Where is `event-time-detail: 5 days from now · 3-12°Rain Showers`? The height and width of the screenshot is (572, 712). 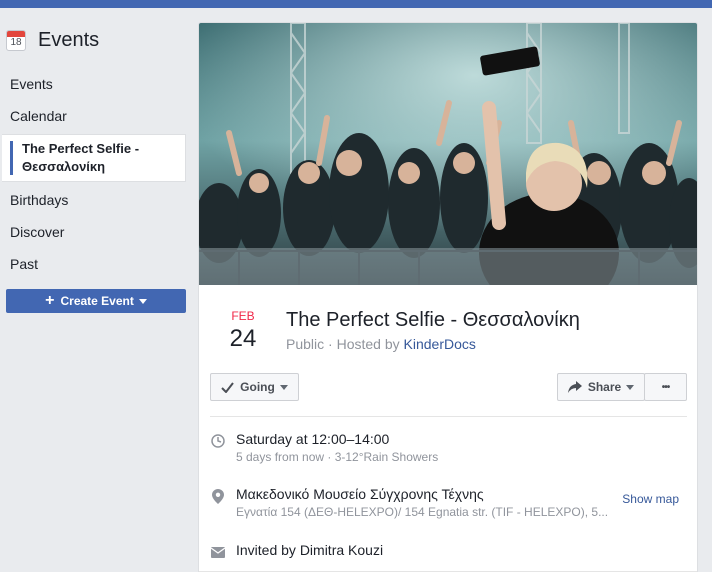
event-time-detail: 5 days from now · 3-12°Rain Showers is located at coordinates (337, 457).